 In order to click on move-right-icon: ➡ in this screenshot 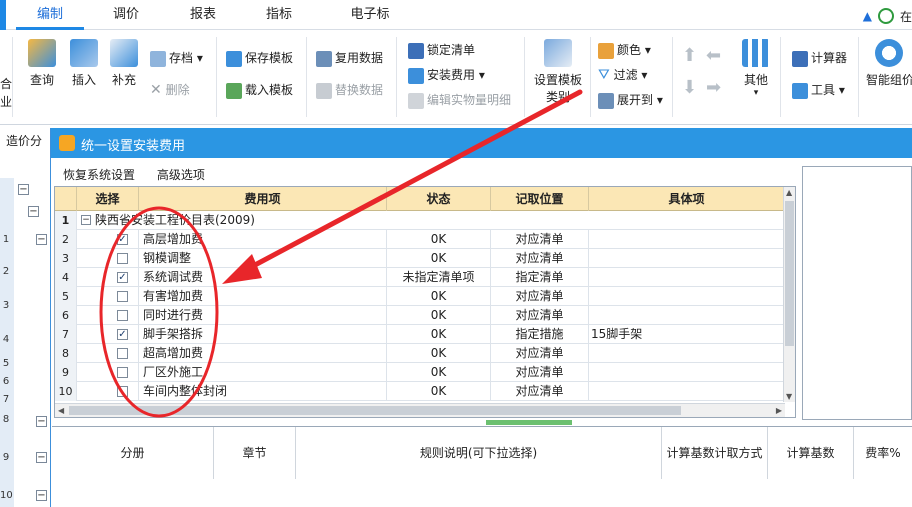, I will do `click(713, 87)`.